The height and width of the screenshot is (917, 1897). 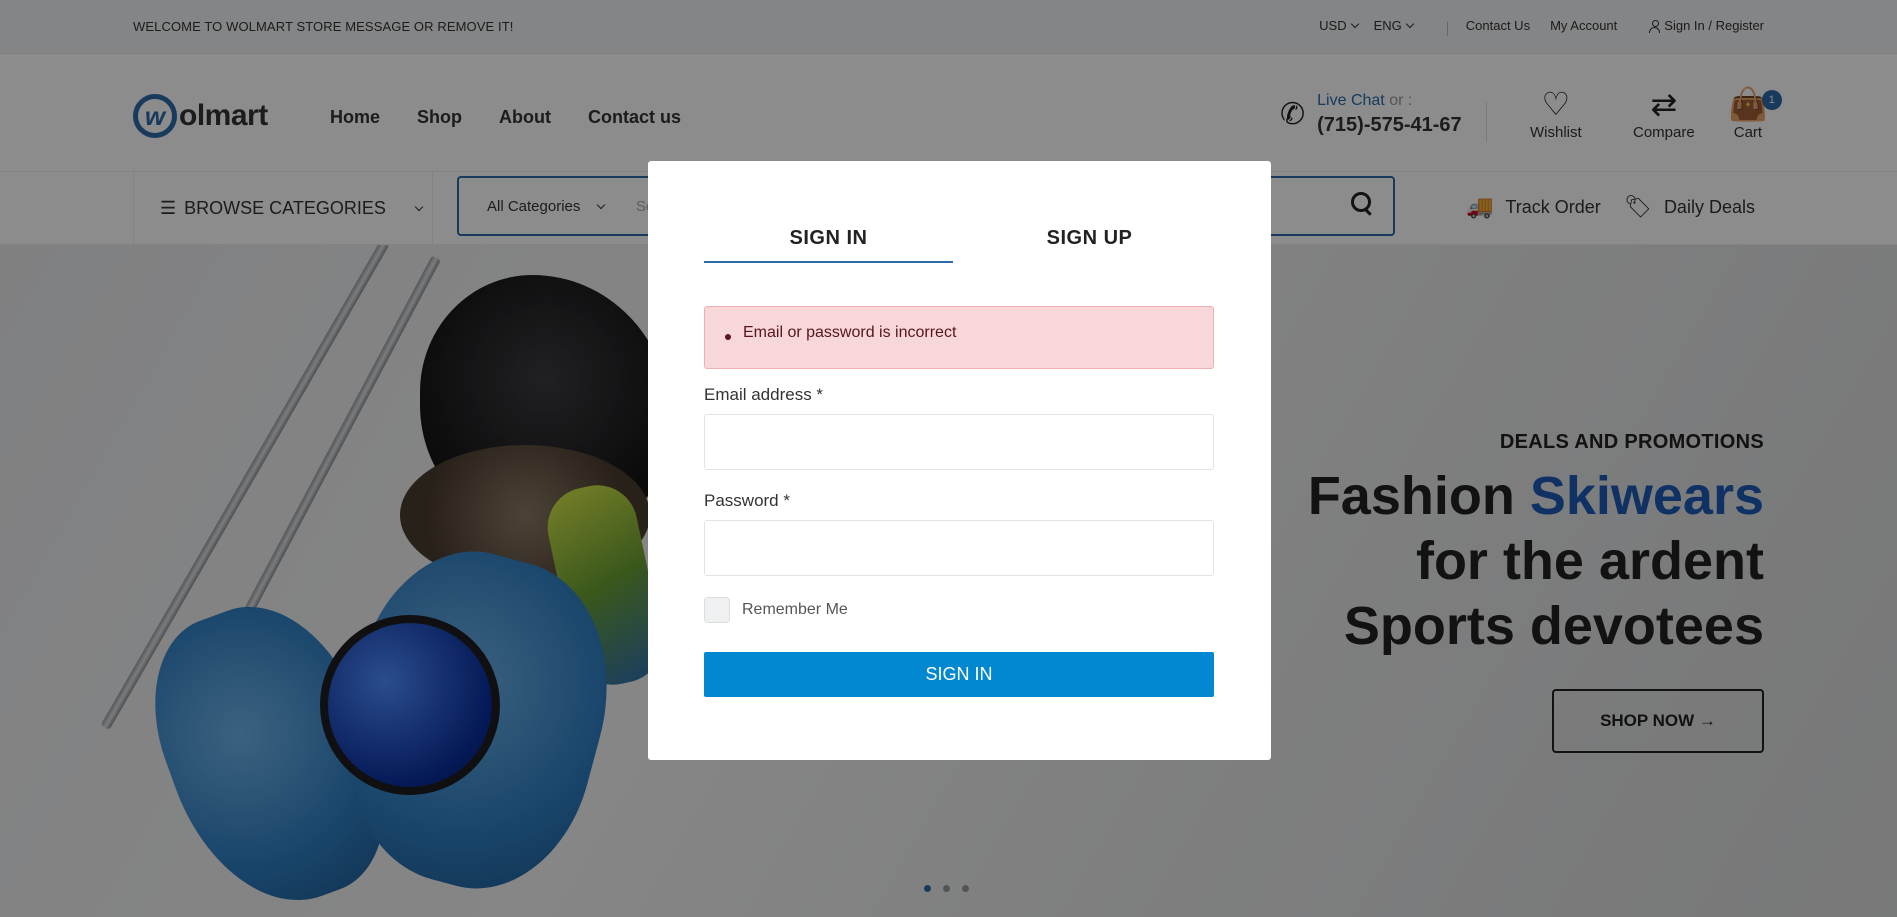 I want to click on tab-sign-up: SIGN UP, so click(x=1089, y=244).